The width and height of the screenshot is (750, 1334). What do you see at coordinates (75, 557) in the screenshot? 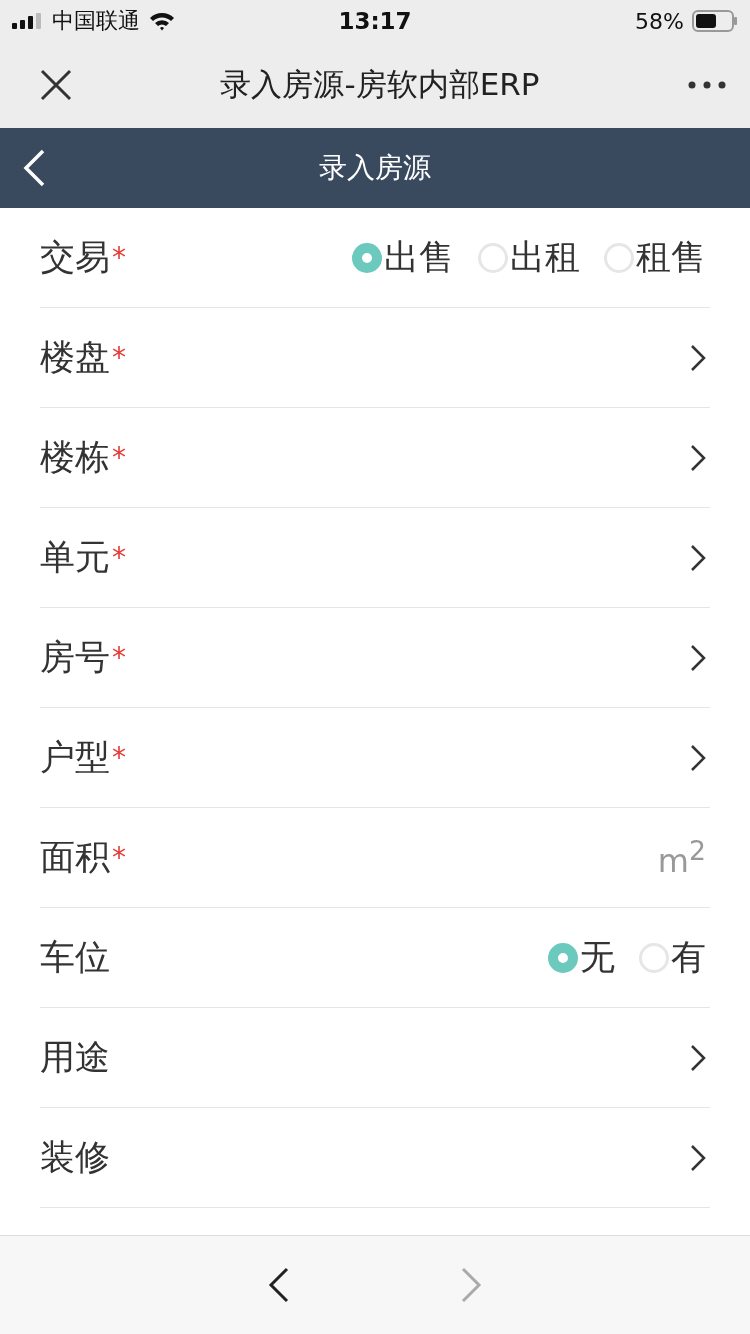
I see `field-label: 单元` at bounding box center [75, 557].